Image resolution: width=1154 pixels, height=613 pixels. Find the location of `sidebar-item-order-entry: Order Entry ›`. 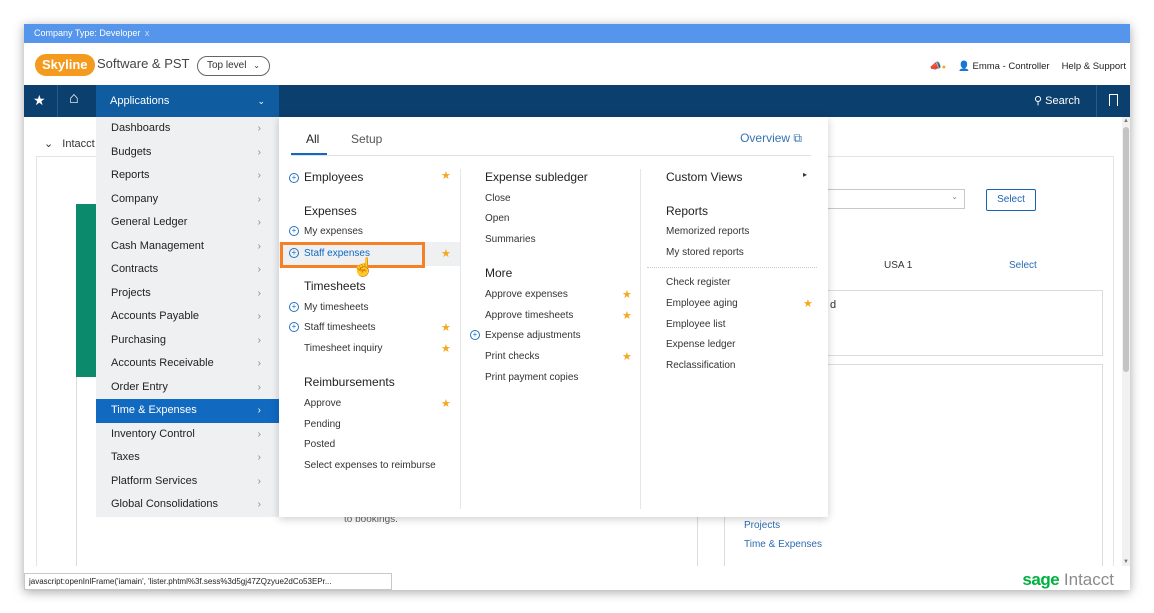

sidebar-item-order-entry: Order Entry › is located at coordinates (187, 388).